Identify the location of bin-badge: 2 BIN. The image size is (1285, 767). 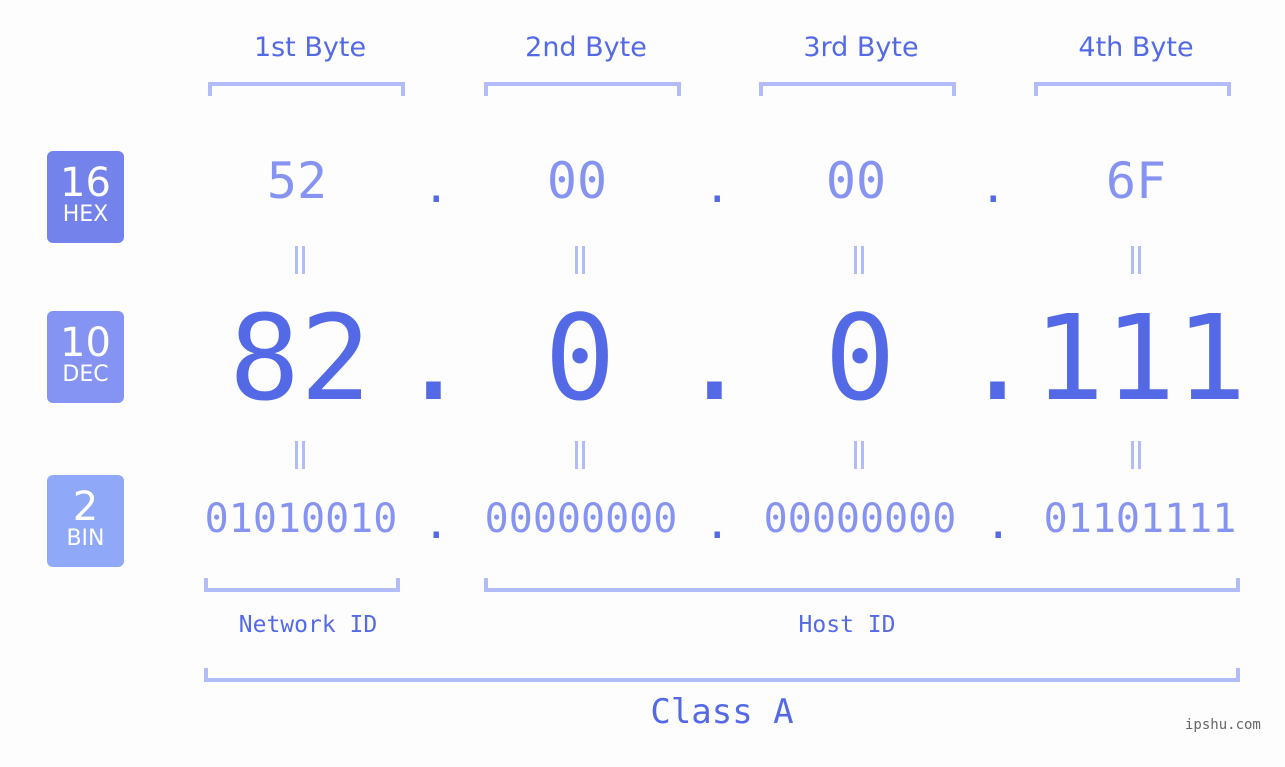
(85, 521).